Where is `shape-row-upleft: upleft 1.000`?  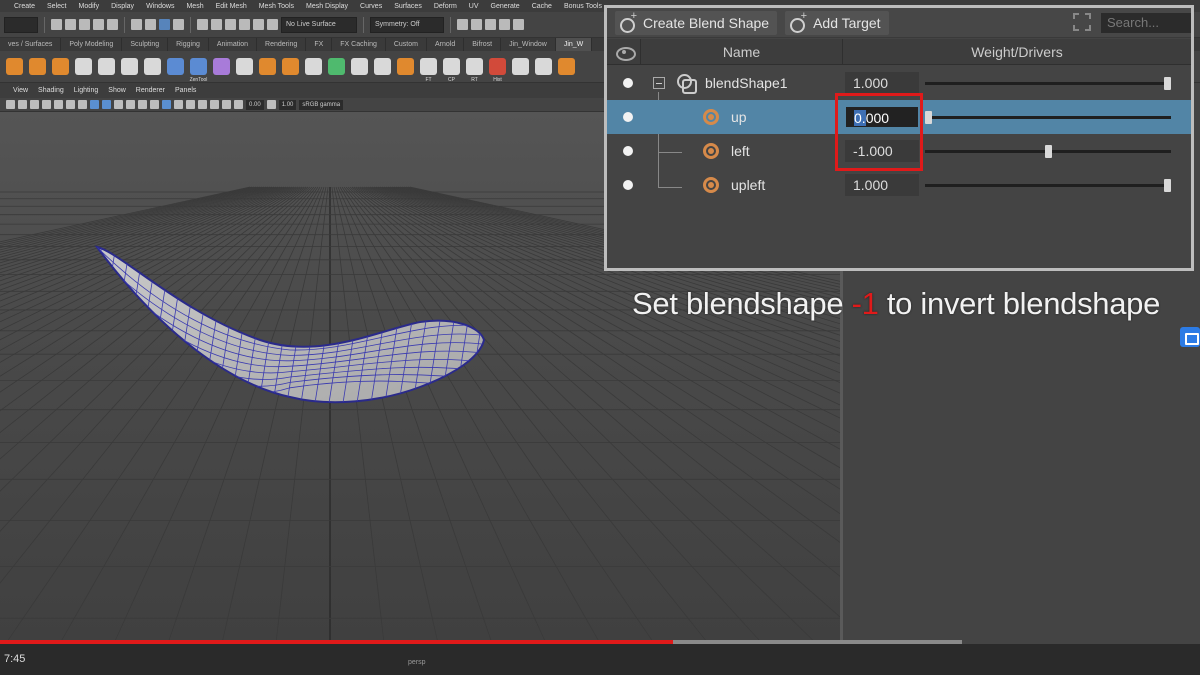 shape-row-upleft: upleft 1.000 is located at coordinates (899, 185).